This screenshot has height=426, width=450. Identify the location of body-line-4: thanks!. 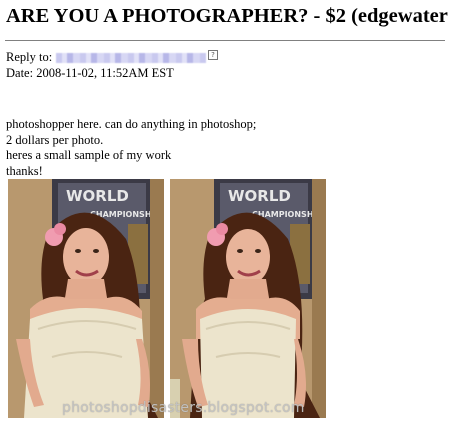
(24, 170).